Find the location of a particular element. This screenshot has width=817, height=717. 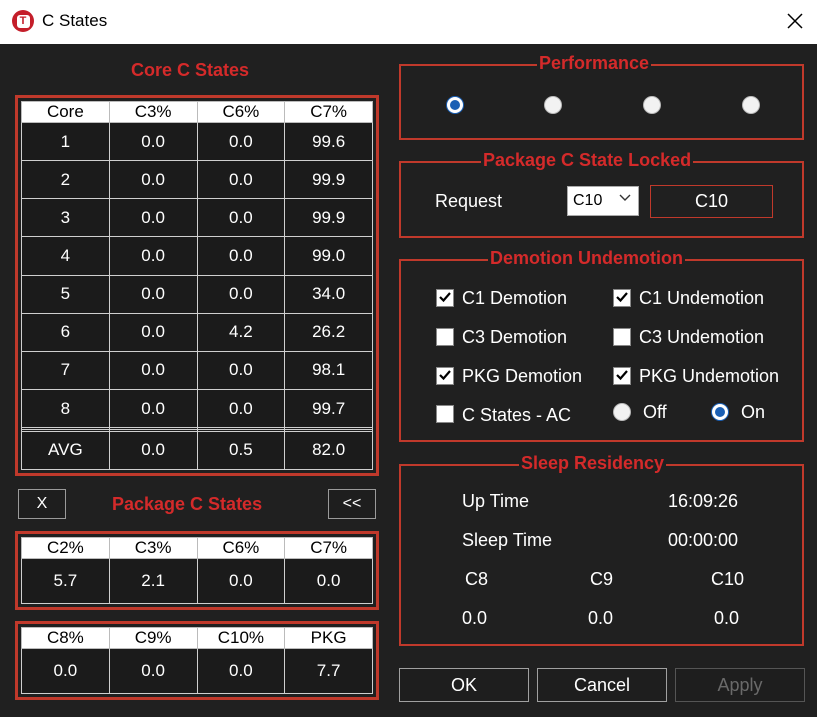

package-table-1-header-row: C2% C3% C6% C7% is located at coordinates (197, 548).